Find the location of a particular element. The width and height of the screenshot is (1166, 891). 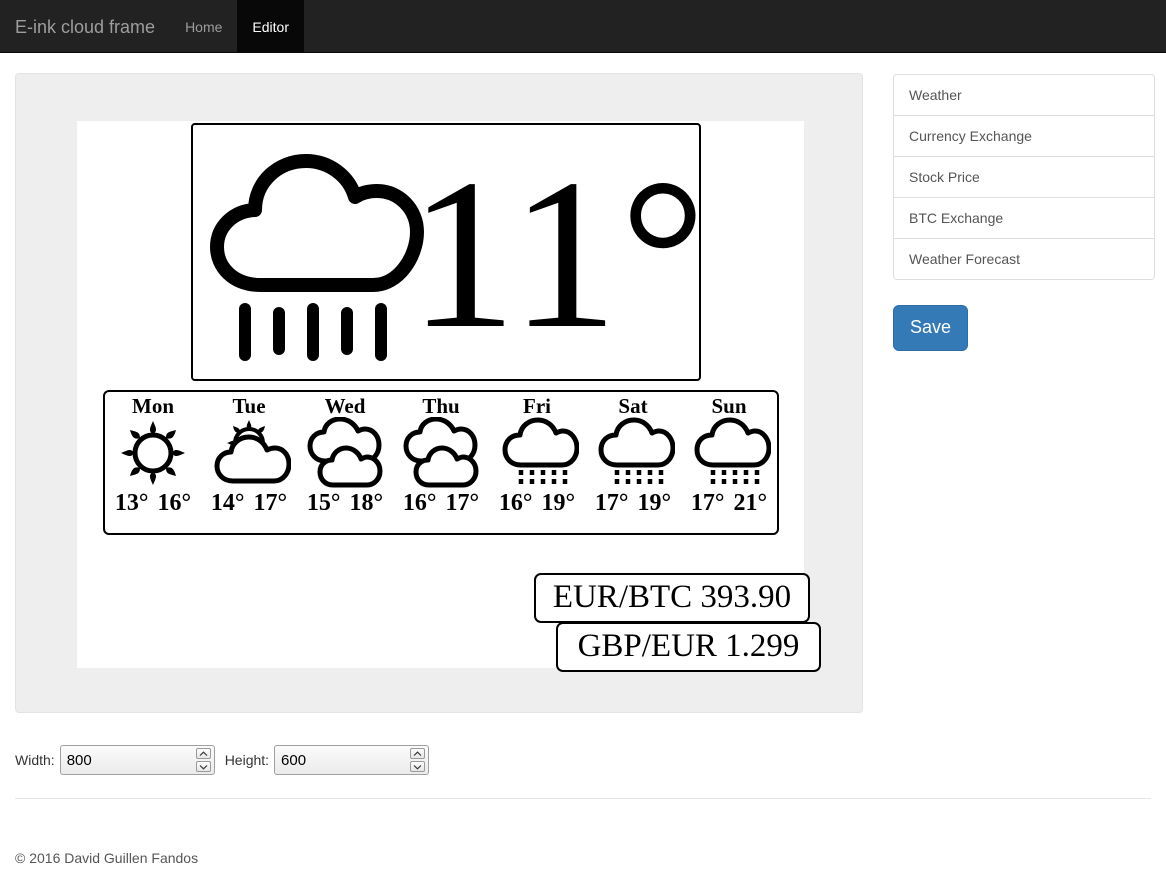

forecast-day-temps: 13° 16° is located at coordinates (153, 503).